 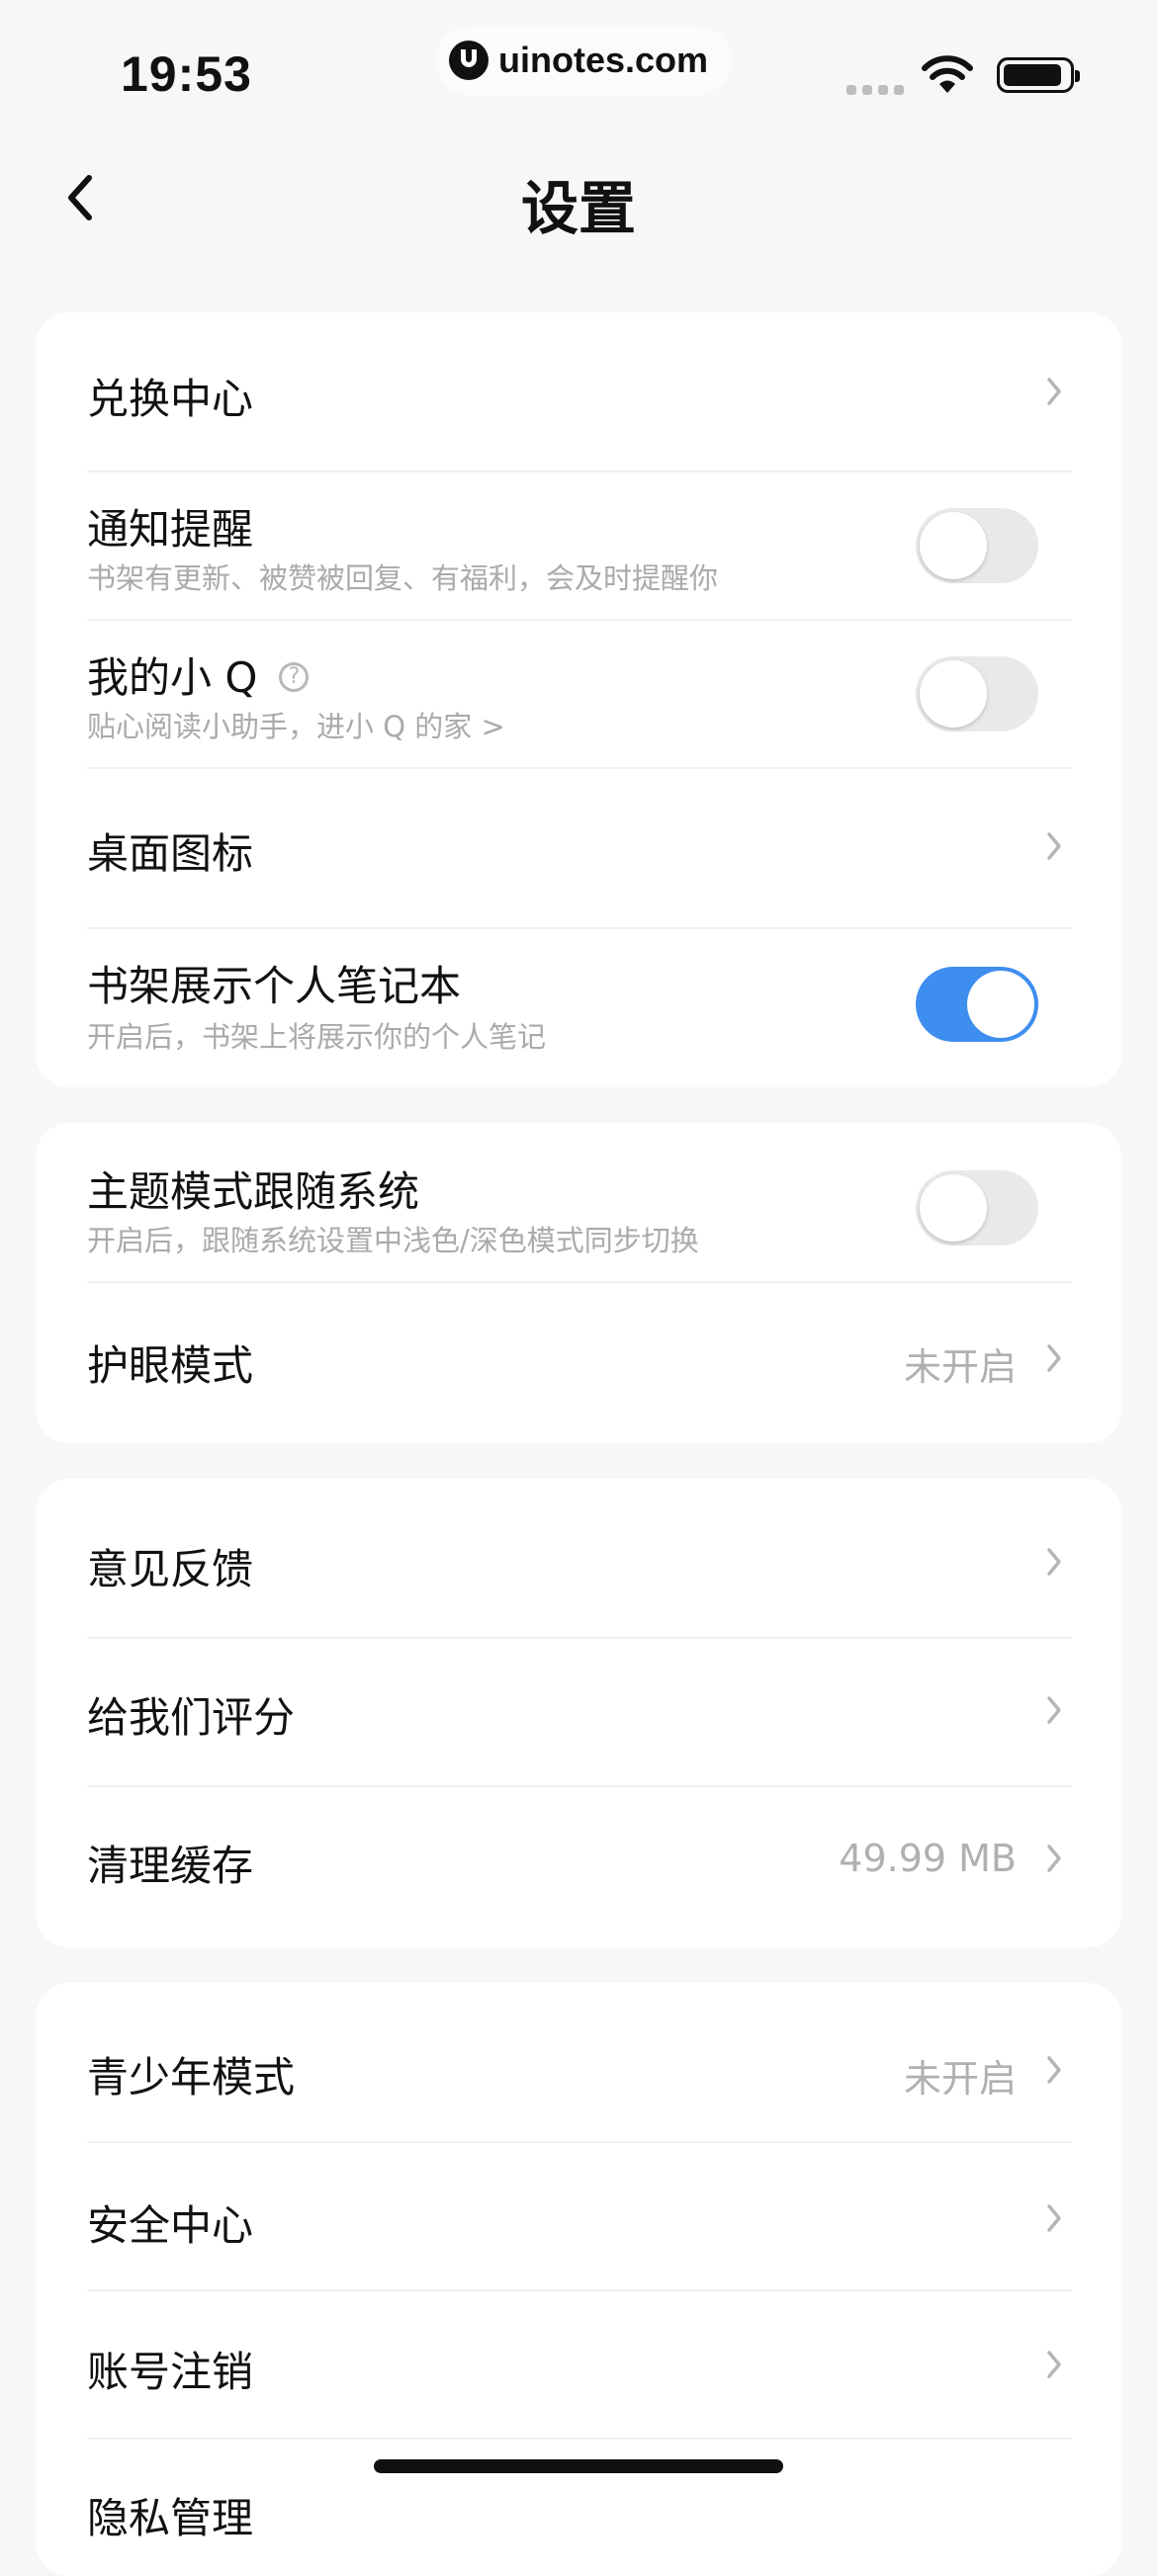 I want to click on notification-label: 通知提醒, so click(x=170, y=529).